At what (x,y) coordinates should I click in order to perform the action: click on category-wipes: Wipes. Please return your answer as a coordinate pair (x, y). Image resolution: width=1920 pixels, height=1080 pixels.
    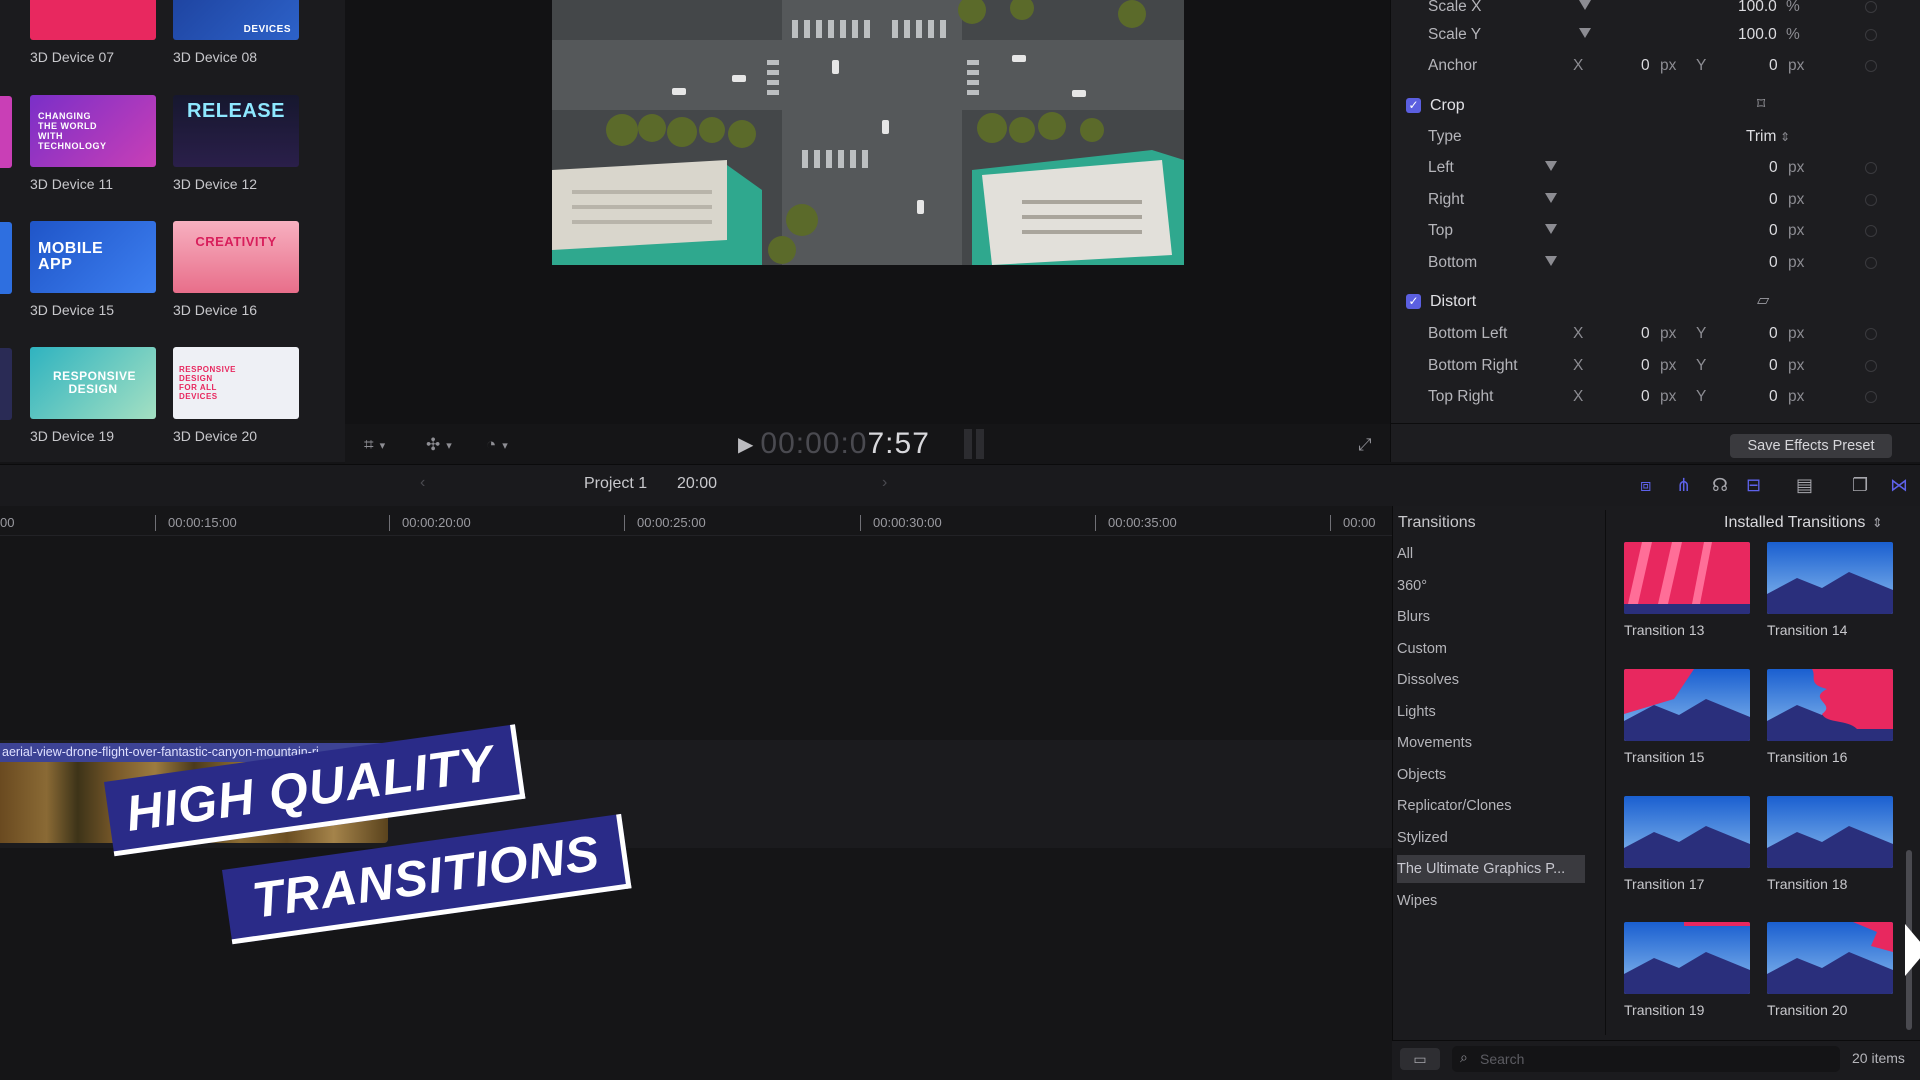
    Looking at the image, I should click on (1491, 901).